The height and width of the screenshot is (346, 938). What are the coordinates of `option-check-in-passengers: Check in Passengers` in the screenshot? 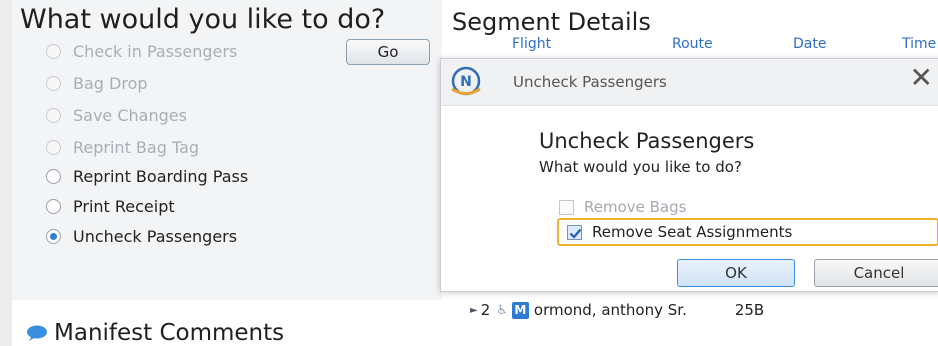 It's located at (141, 51).